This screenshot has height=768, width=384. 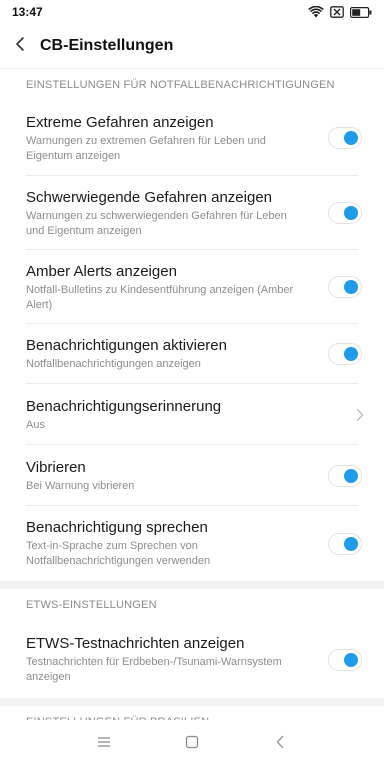 I want to click on back-button, so click(x=20, y=46).